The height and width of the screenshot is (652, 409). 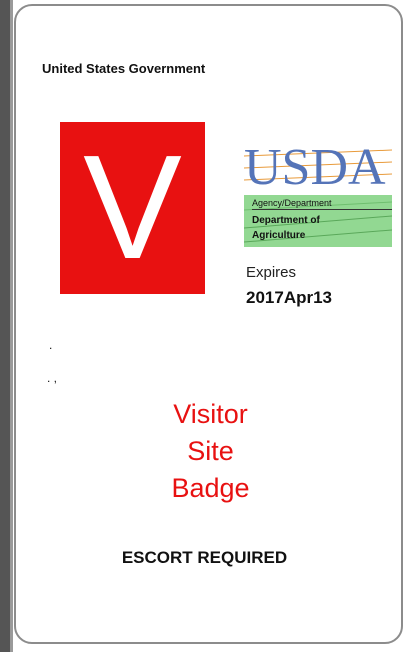 What do you see at coordinates (132, 208) in the screenshot?
I see `visitor-letter-block: V` at bounding box center [132, 208].